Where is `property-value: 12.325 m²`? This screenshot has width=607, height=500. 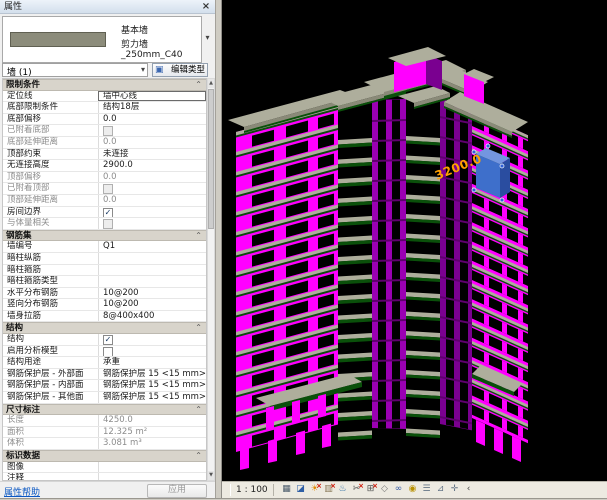
property-value: 12.325 m² is located at coordinates (152, 432).